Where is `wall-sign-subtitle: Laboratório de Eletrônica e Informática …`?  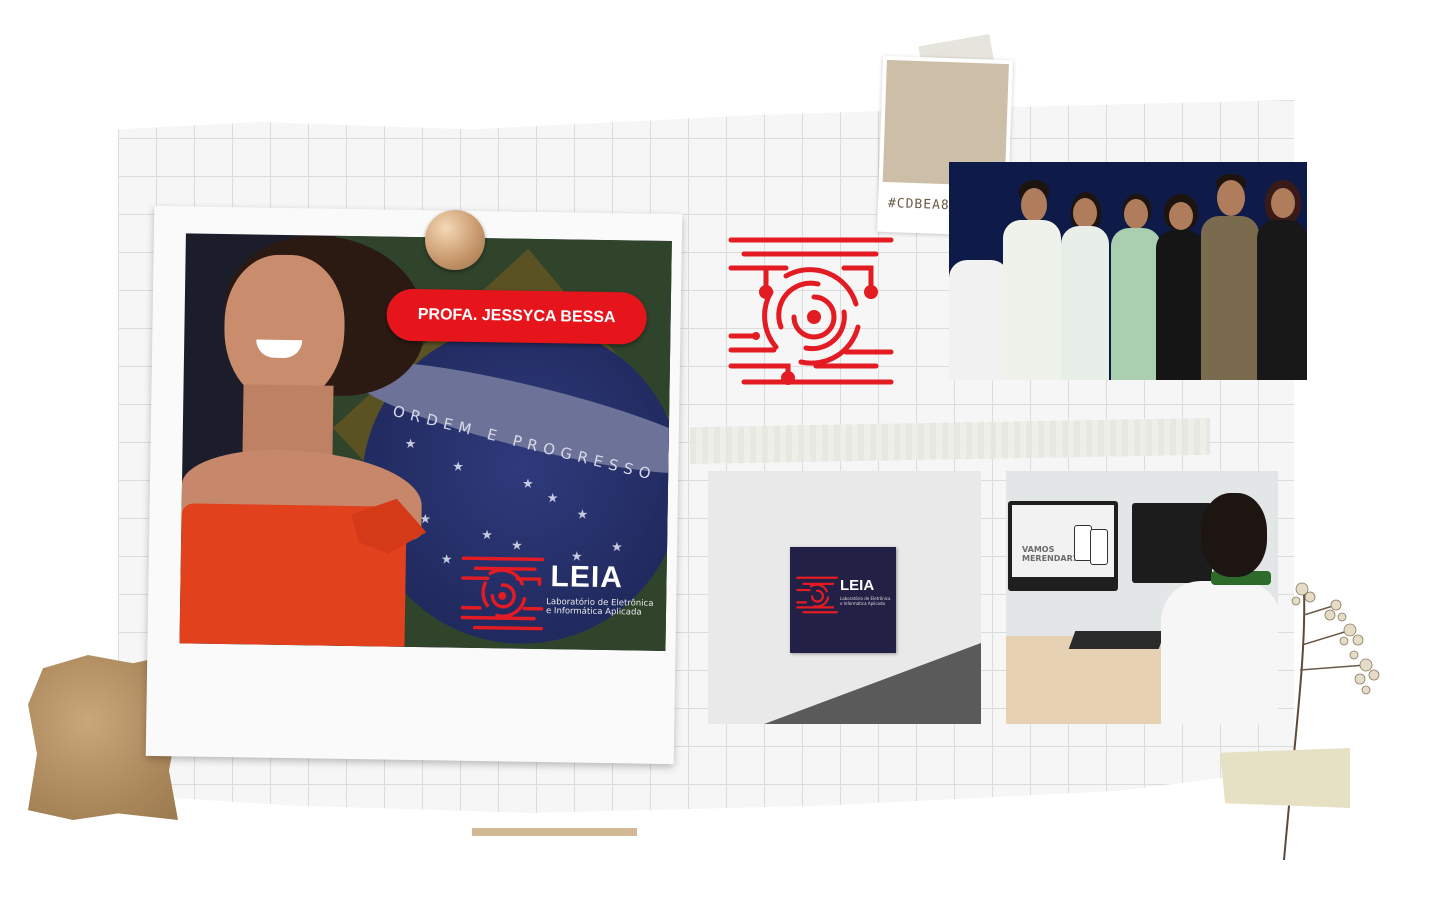
wall-sign-subtitle: Laboratório de Eletrônica e Informática … is located at coordinates (865, 601).